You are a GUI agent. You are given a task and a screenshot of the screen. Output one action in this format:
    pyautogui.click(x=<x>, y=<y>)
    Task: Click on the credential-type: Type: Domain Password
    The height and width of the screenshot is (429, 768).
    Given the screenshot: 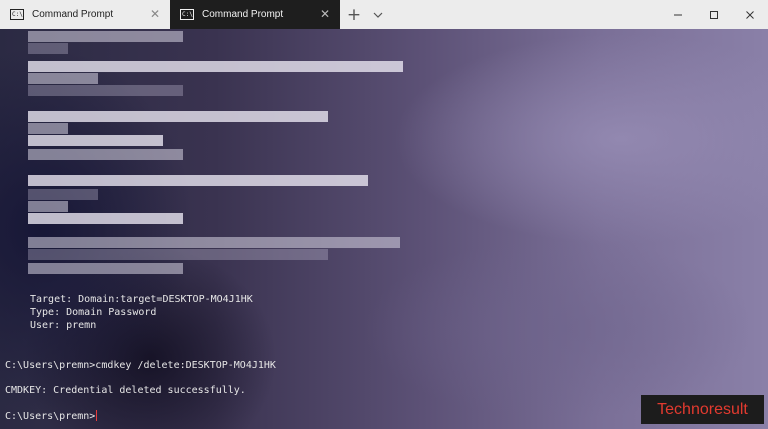 What is the action you would take?
    pyautogui.click(x=93, y=312)
    